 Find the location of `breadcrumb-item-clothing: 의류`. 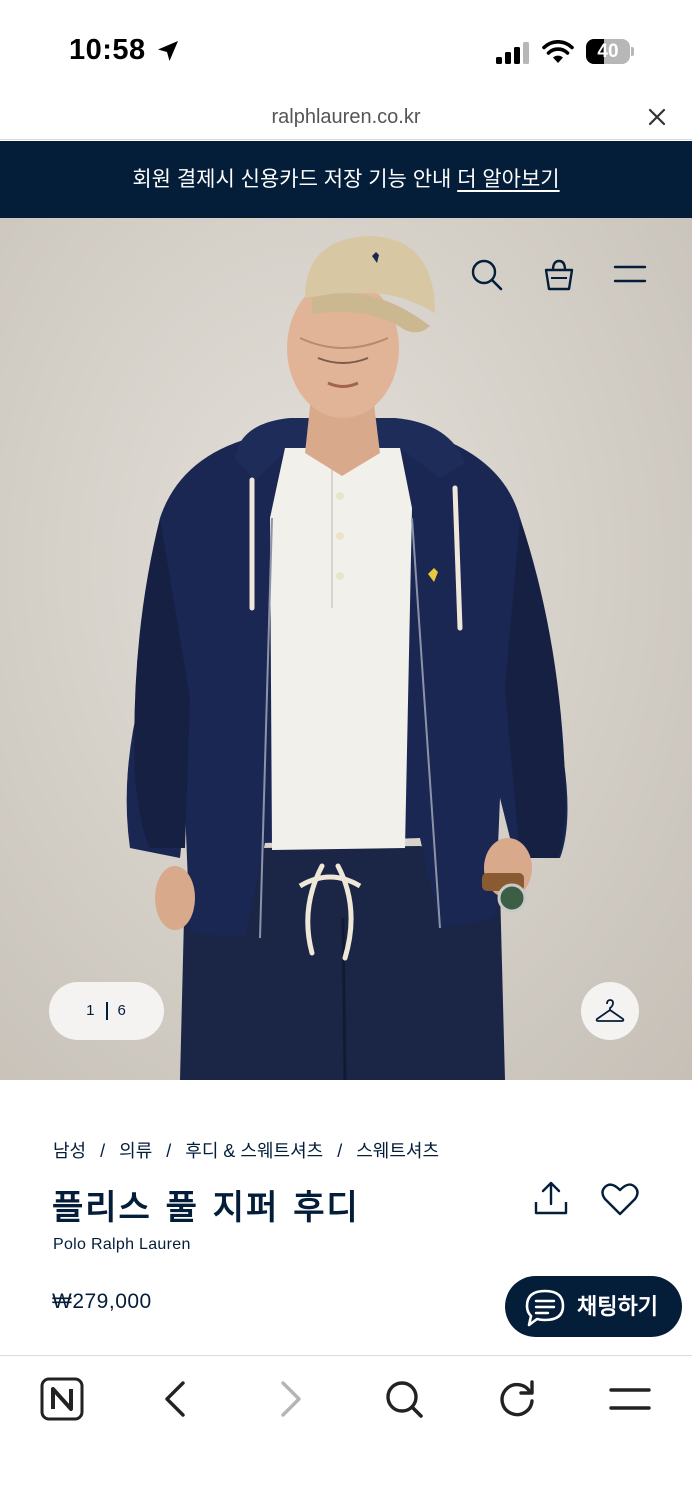

breadcrumb-item-clothing: 의류 is located at coordinates (135, 1151).